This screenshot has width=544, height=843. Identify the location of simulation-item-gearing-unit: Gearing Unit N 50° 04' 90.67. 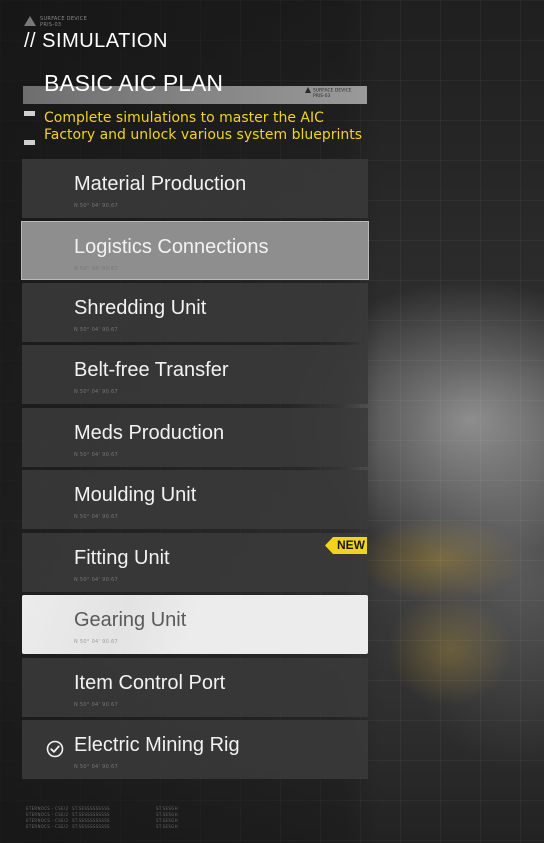
(195, 624).